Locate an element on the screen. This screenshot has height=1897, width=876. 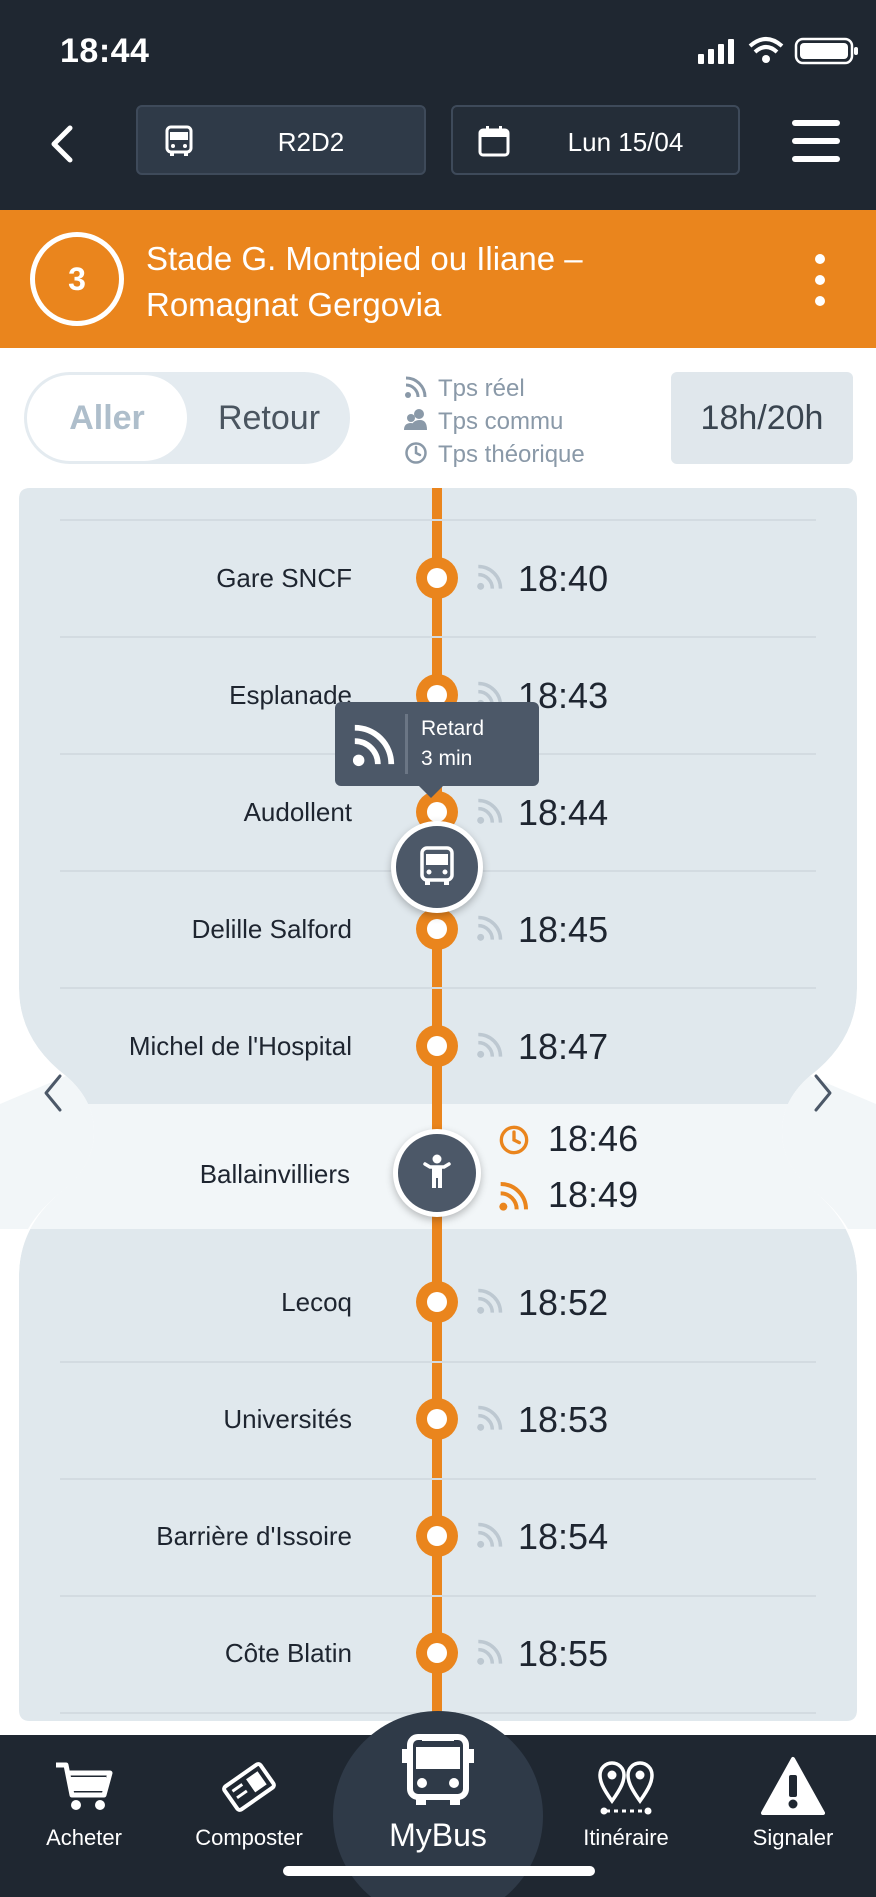
delay-text: Retard 3 min is located at coordinates (452, 744).